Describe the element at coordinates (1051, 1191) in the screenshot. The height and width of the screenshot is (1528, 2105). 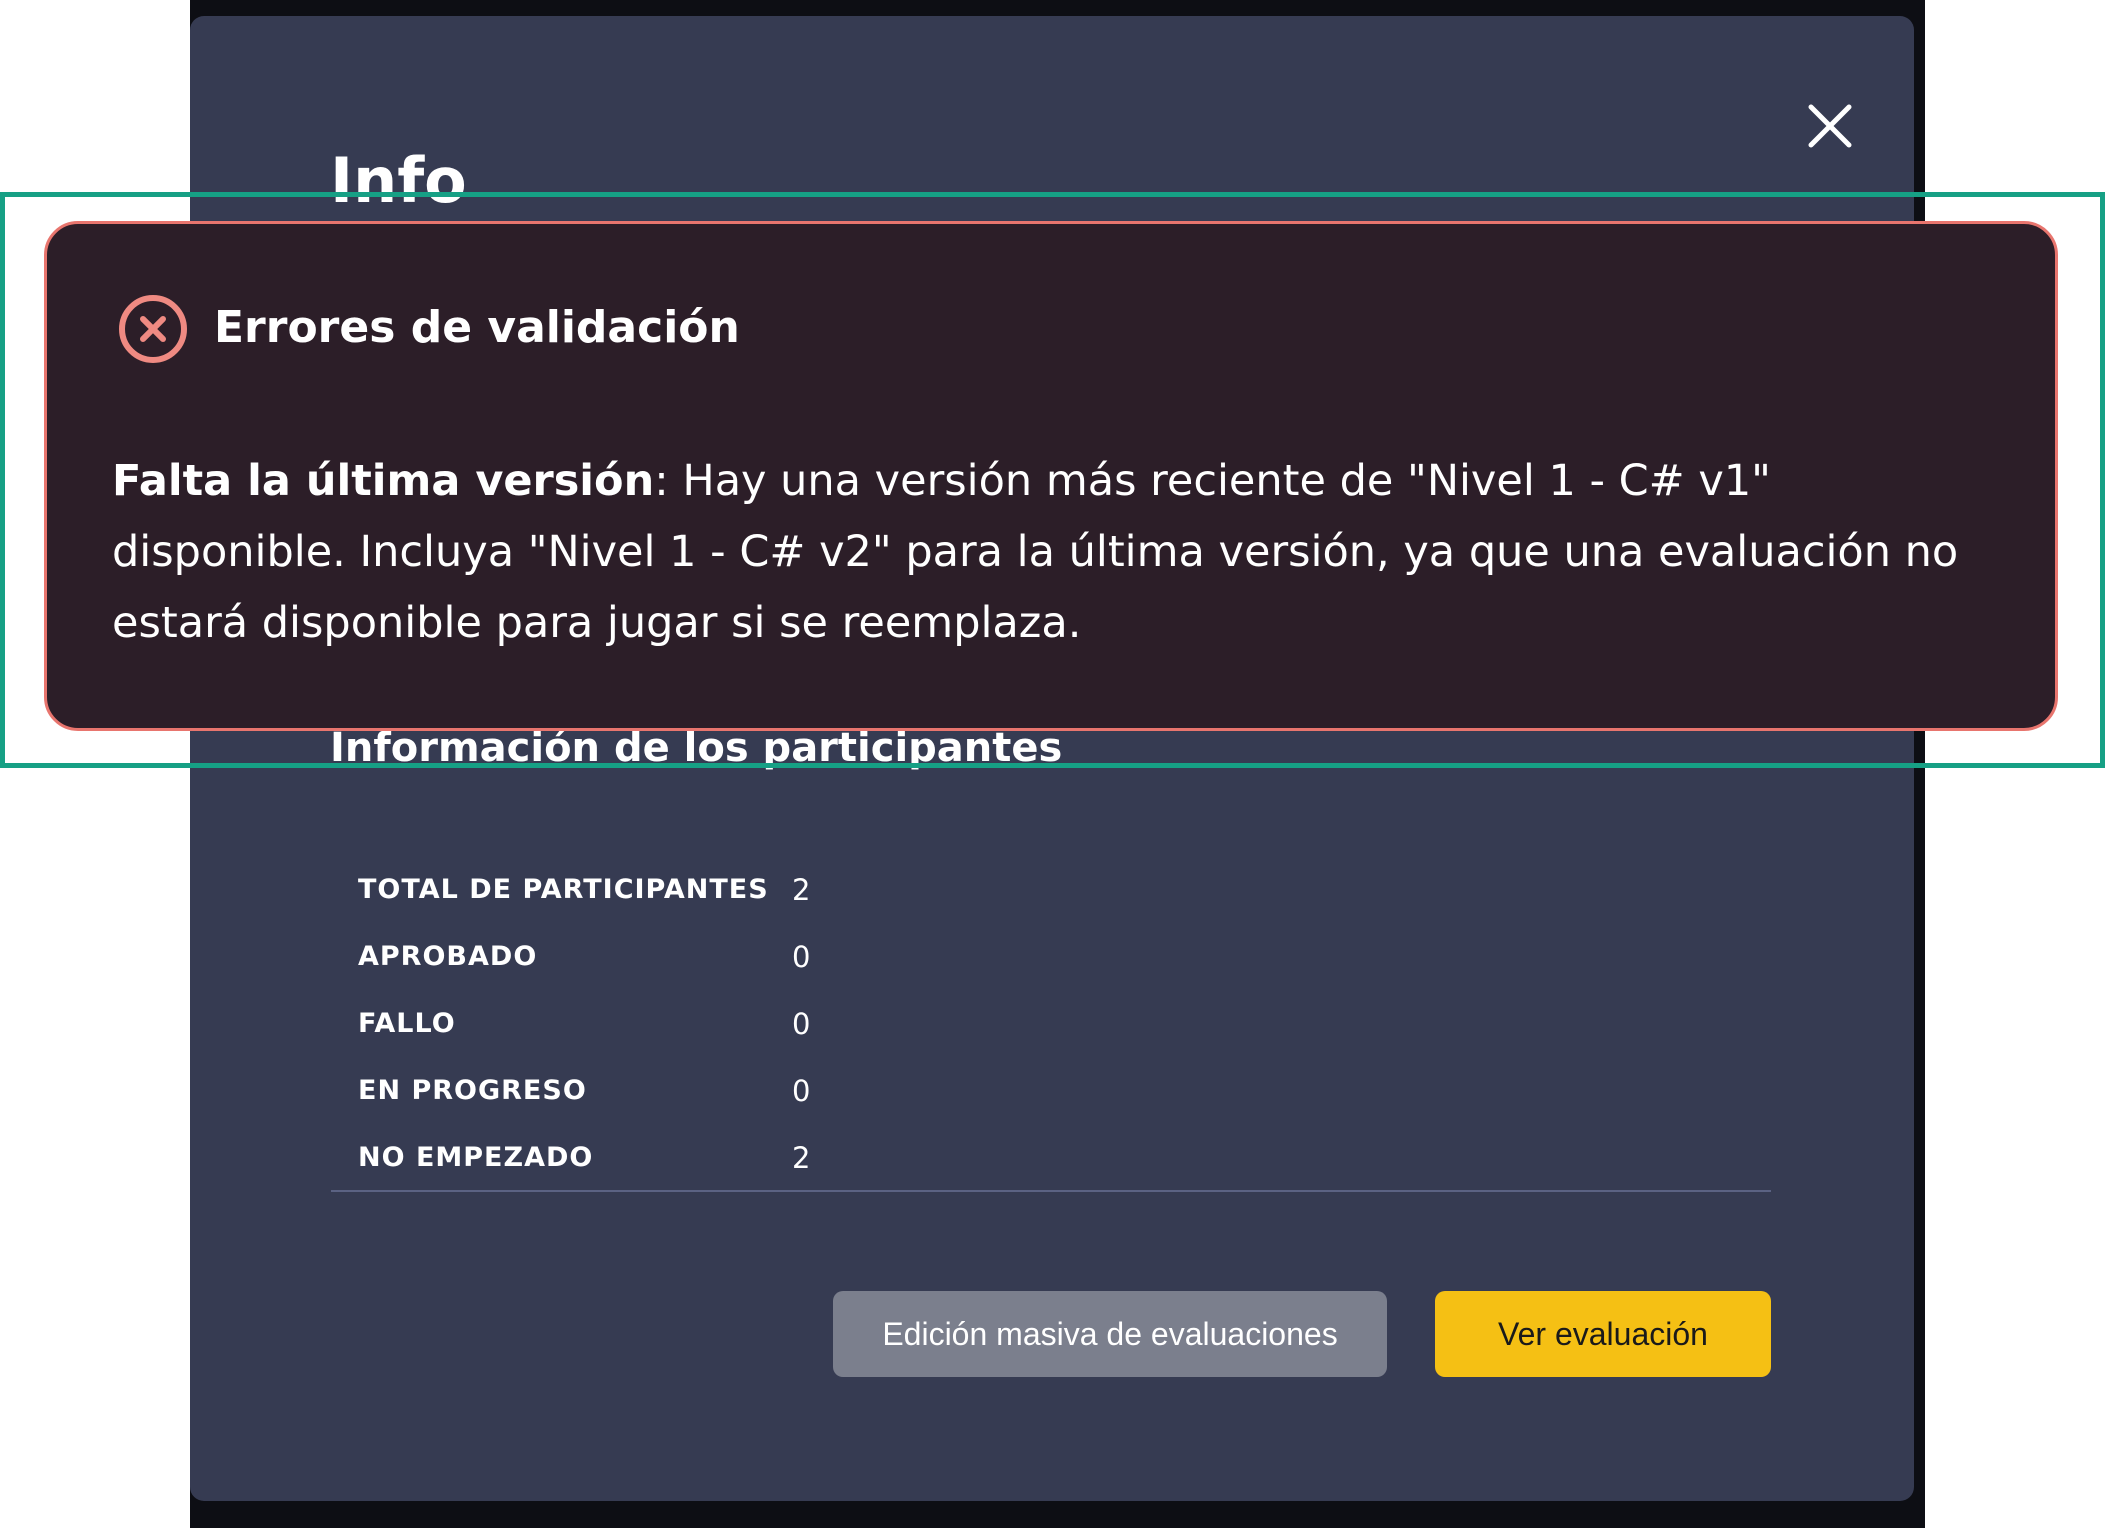
I see `stats-divider` at that location.